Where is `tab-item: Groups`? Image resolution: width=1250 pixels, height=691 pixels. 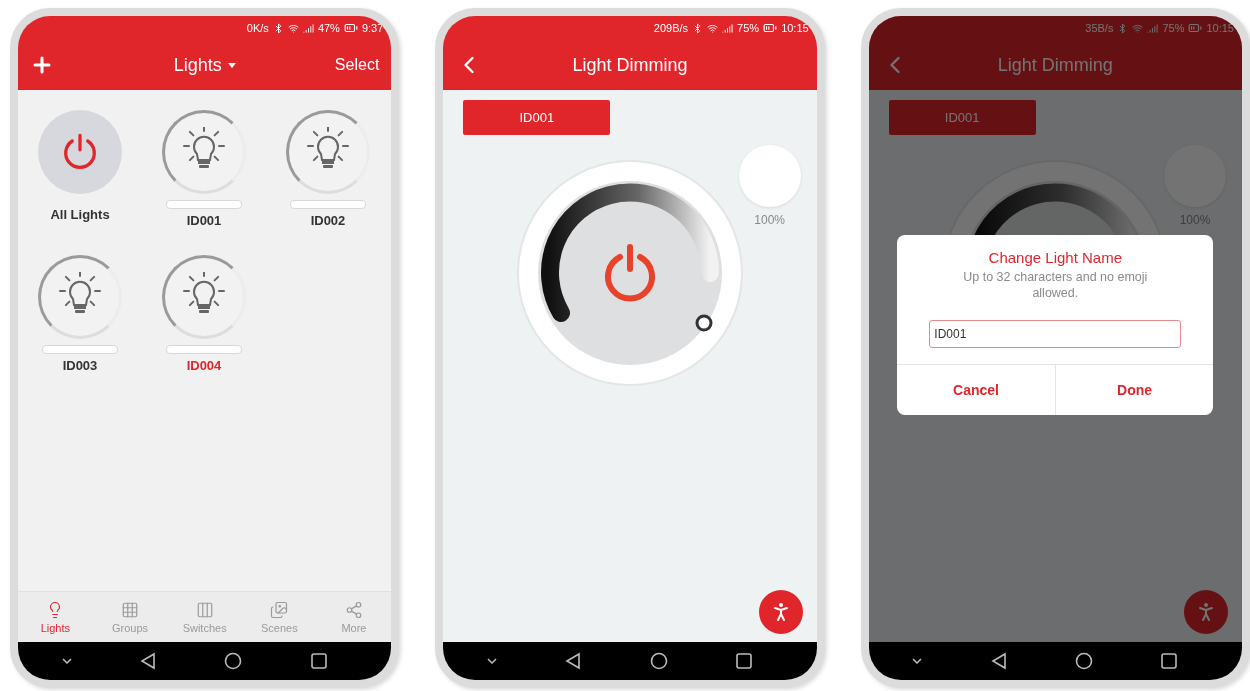
tab-item: Groups is located at coordinates (130, 617).